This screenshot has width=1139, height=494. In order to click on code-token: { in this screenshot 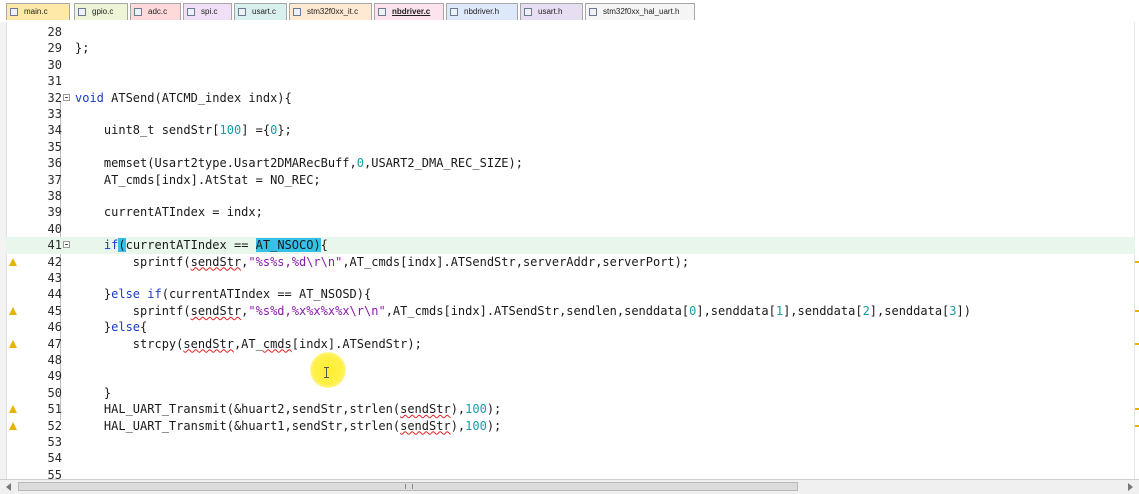, I will do `click(144, 327)`.